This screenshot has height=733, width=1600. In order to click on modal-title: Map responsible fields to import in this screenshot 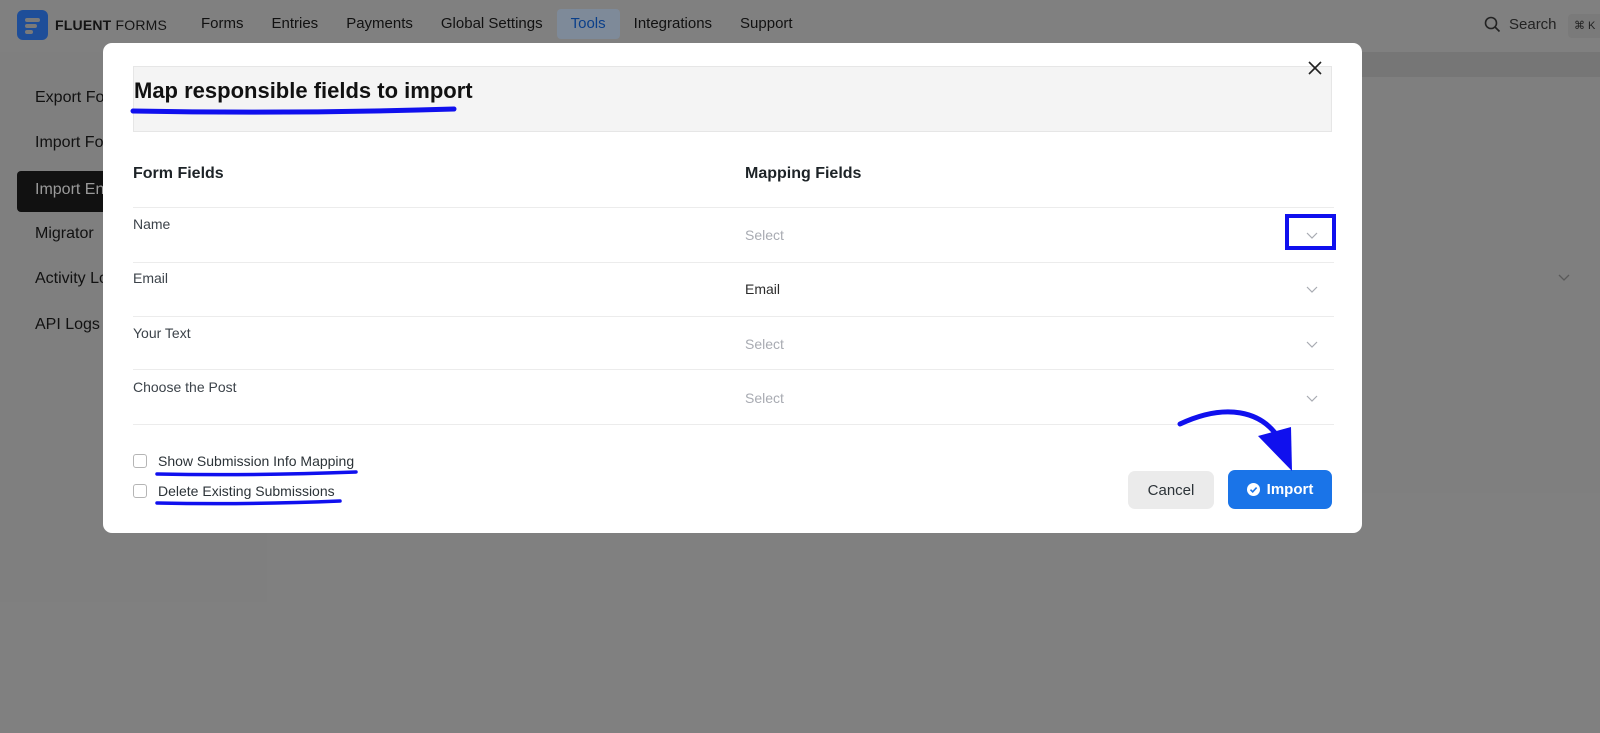, I will do `click(303, 90)`.